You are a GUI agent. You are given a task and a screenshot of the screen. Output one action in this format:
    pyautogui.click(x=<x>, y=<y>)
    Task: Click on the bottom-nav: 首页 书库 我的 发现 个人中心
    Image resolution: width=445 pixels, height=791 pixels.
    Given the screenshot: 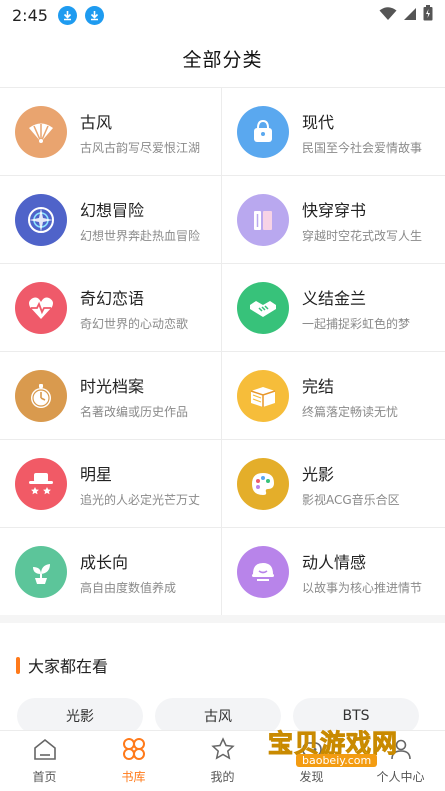 What is the action you would take?
    pyautogui.click(x=222, y=760)
    